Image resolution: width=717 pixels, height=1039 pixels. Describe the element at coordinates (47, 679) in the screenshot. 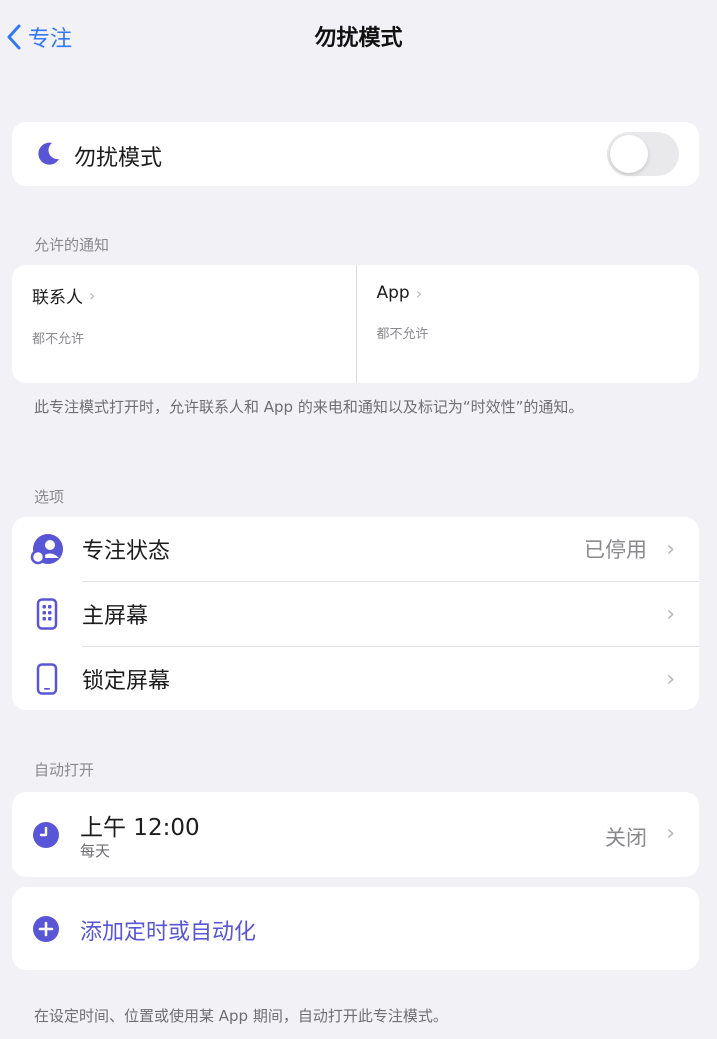

I see `lock-screen-icon` at that location.